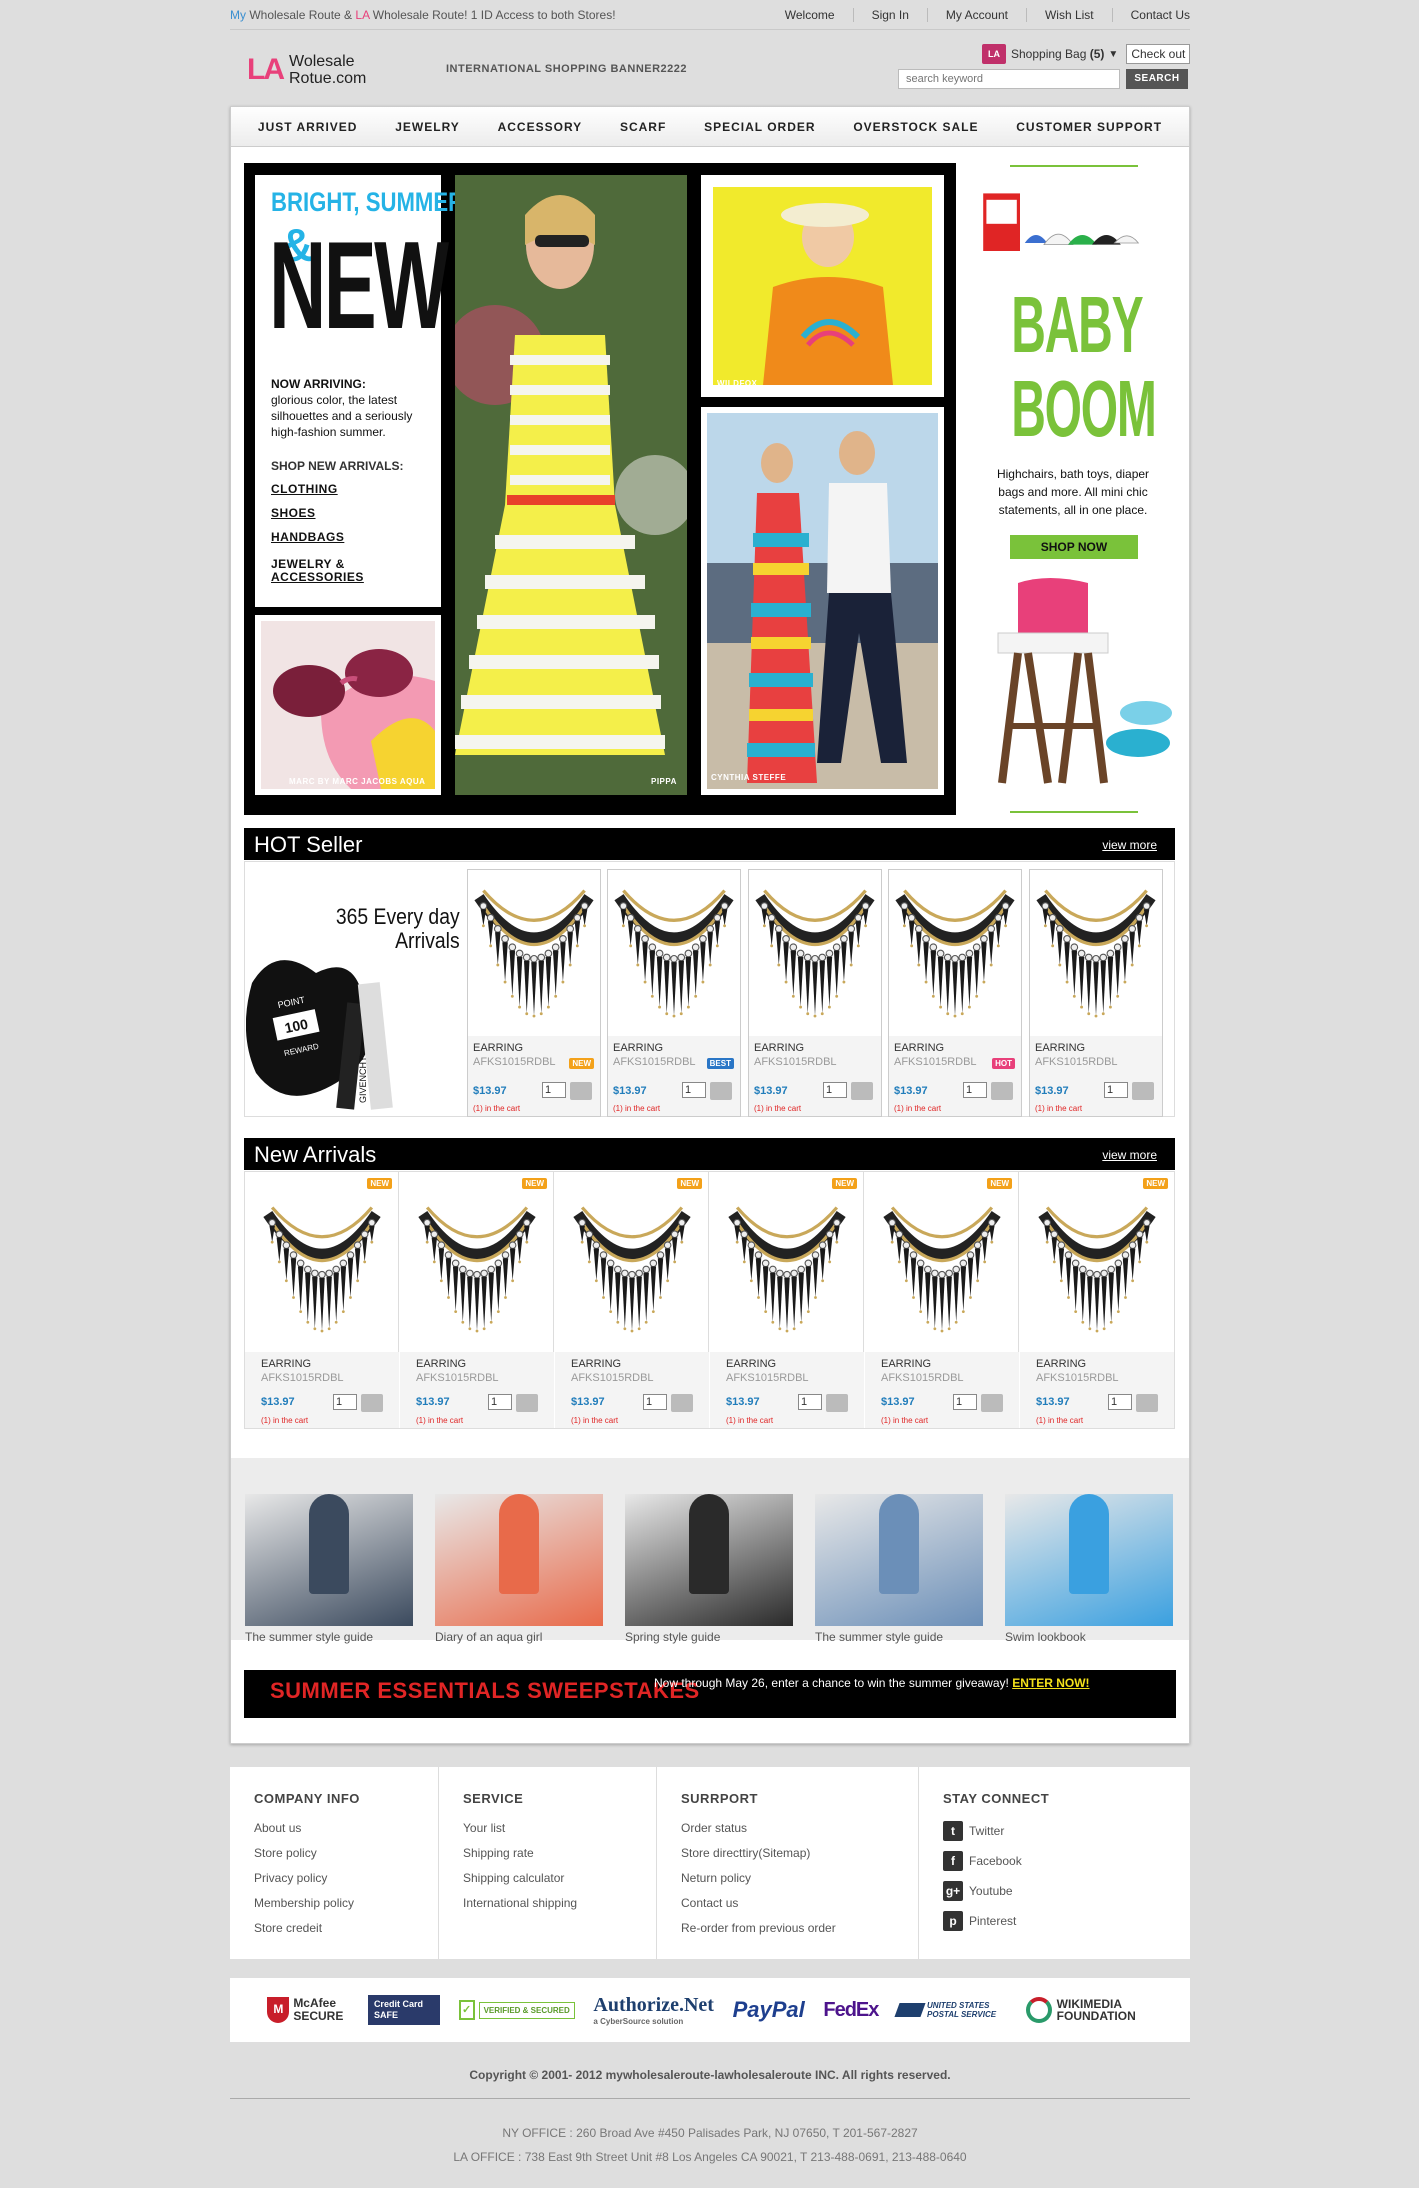  I want to click on store-credit-link: Store credeit, so click(334, 1928).